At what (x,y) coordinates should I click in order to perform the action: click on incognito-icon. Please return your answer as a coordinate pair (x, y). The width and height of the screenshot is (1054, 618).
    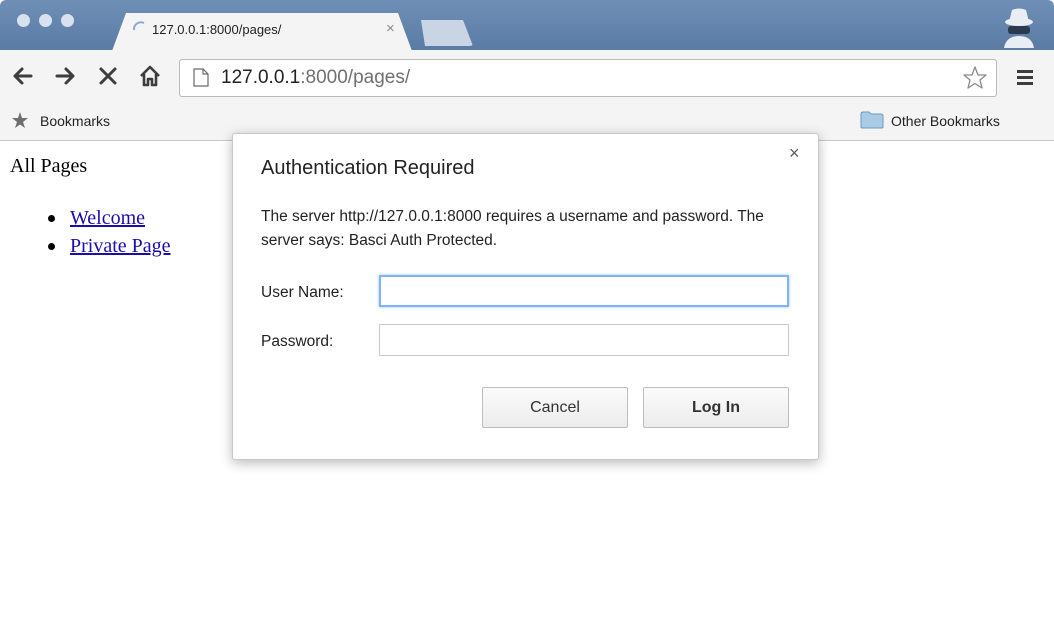
    Looking at the image, I should click on (1019, 28).